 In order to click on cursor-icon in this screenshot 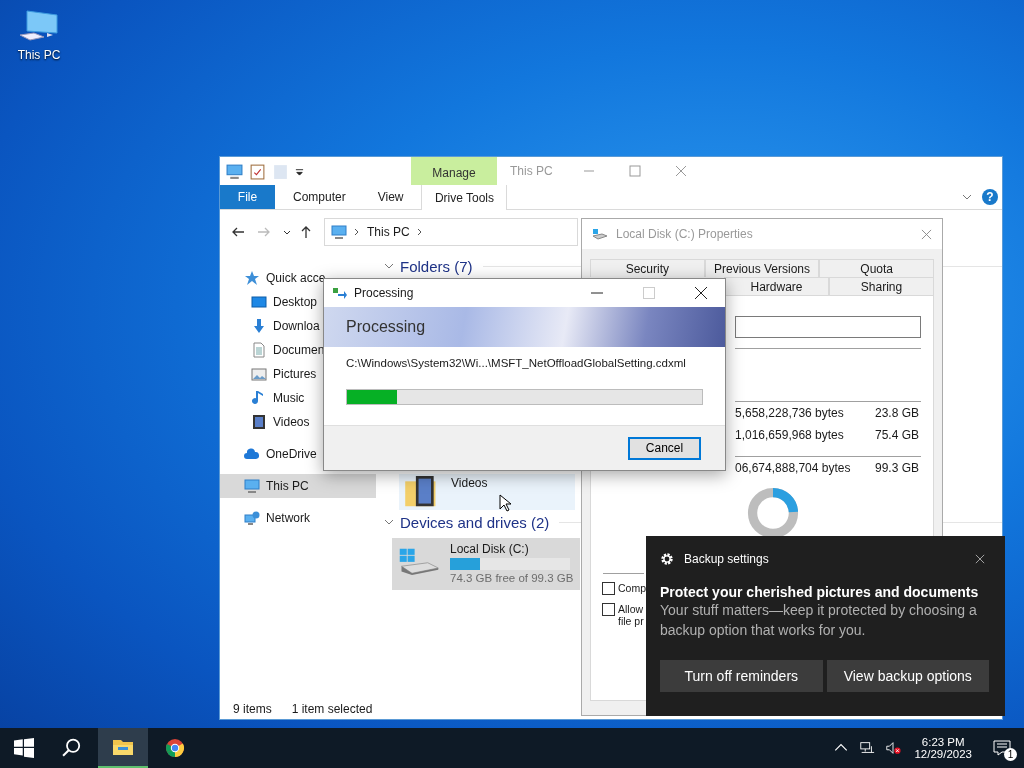, I will do `click(505, 503)`.